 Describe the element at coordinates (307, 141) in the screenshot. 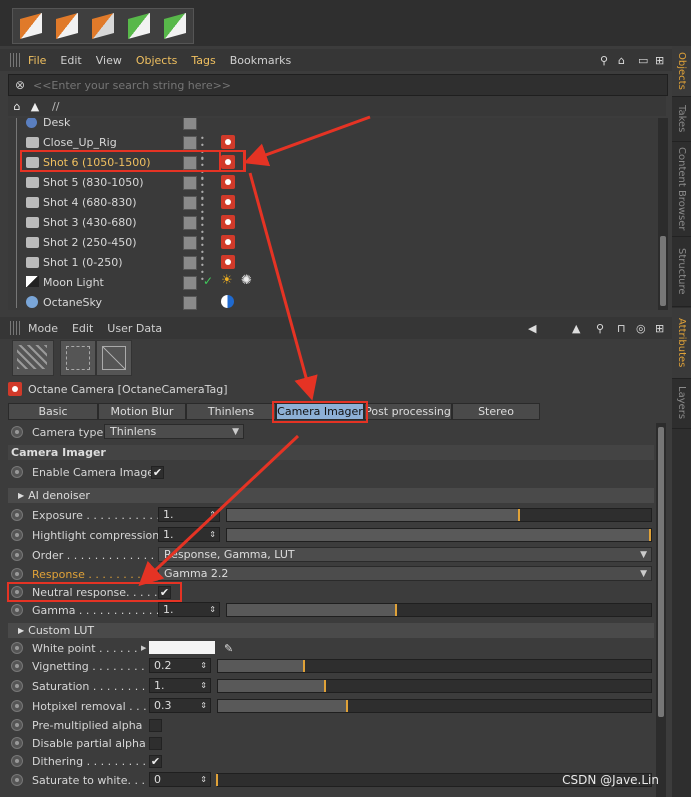

I see `arrow-to-tag` at that location.